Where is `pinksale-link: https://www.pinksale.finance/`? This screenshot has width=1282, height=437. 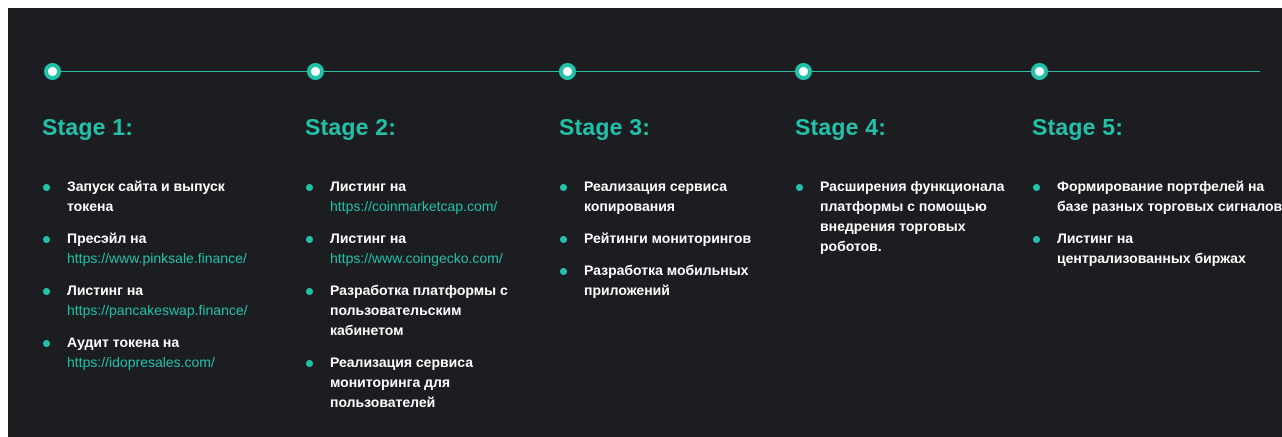 pinksale-link: https://www.pinksale.finance/ is located at coordinates (162, 258).